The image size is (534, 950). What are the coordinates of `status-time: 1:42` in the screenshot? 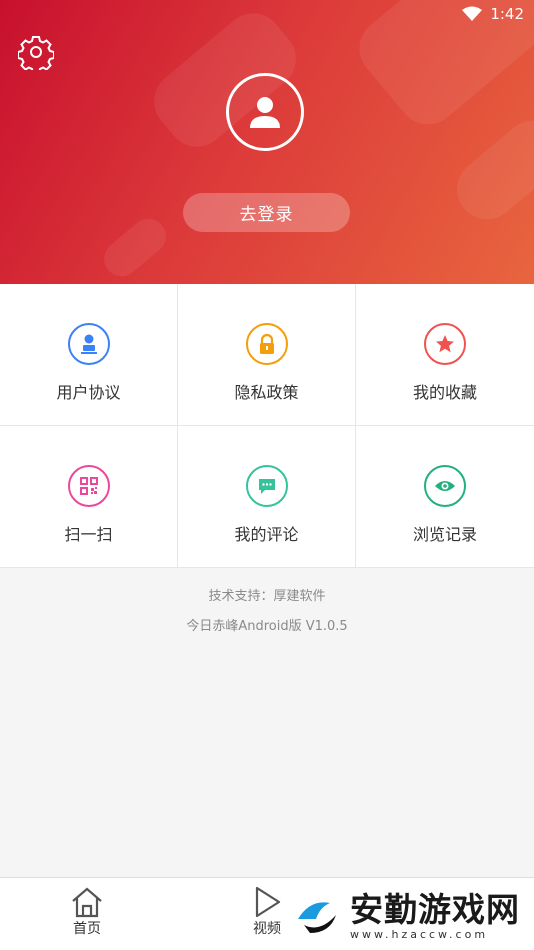 It's located at (507, 14).